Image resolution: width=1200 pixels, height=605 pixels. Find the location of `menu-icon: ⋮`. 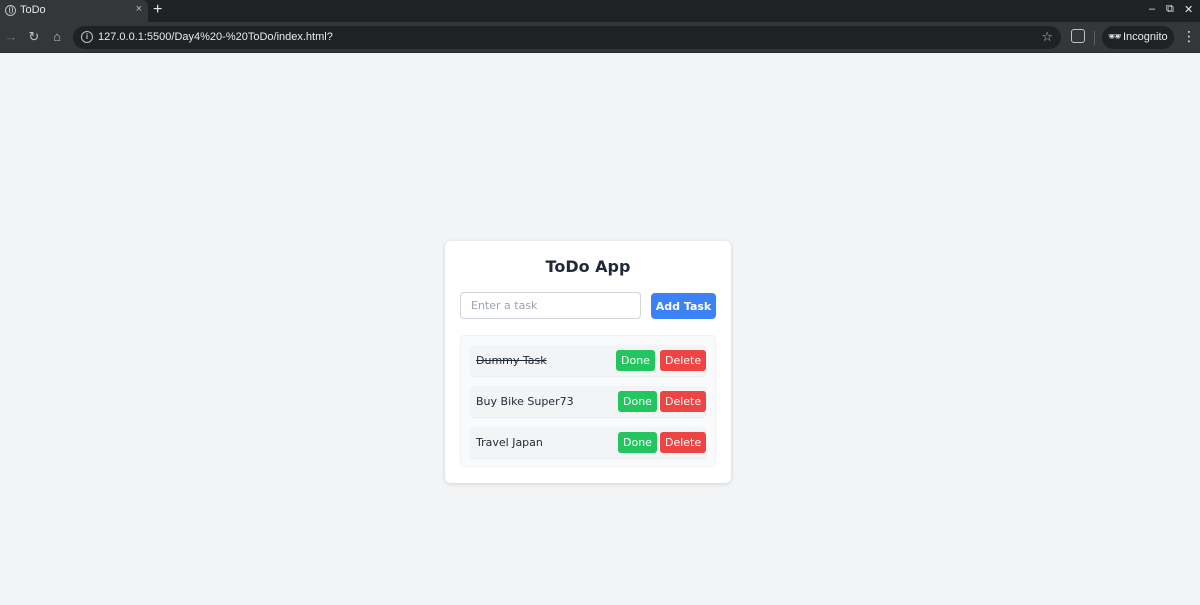

menu-icon: ⋮ is located at coordinates (1189, 36).